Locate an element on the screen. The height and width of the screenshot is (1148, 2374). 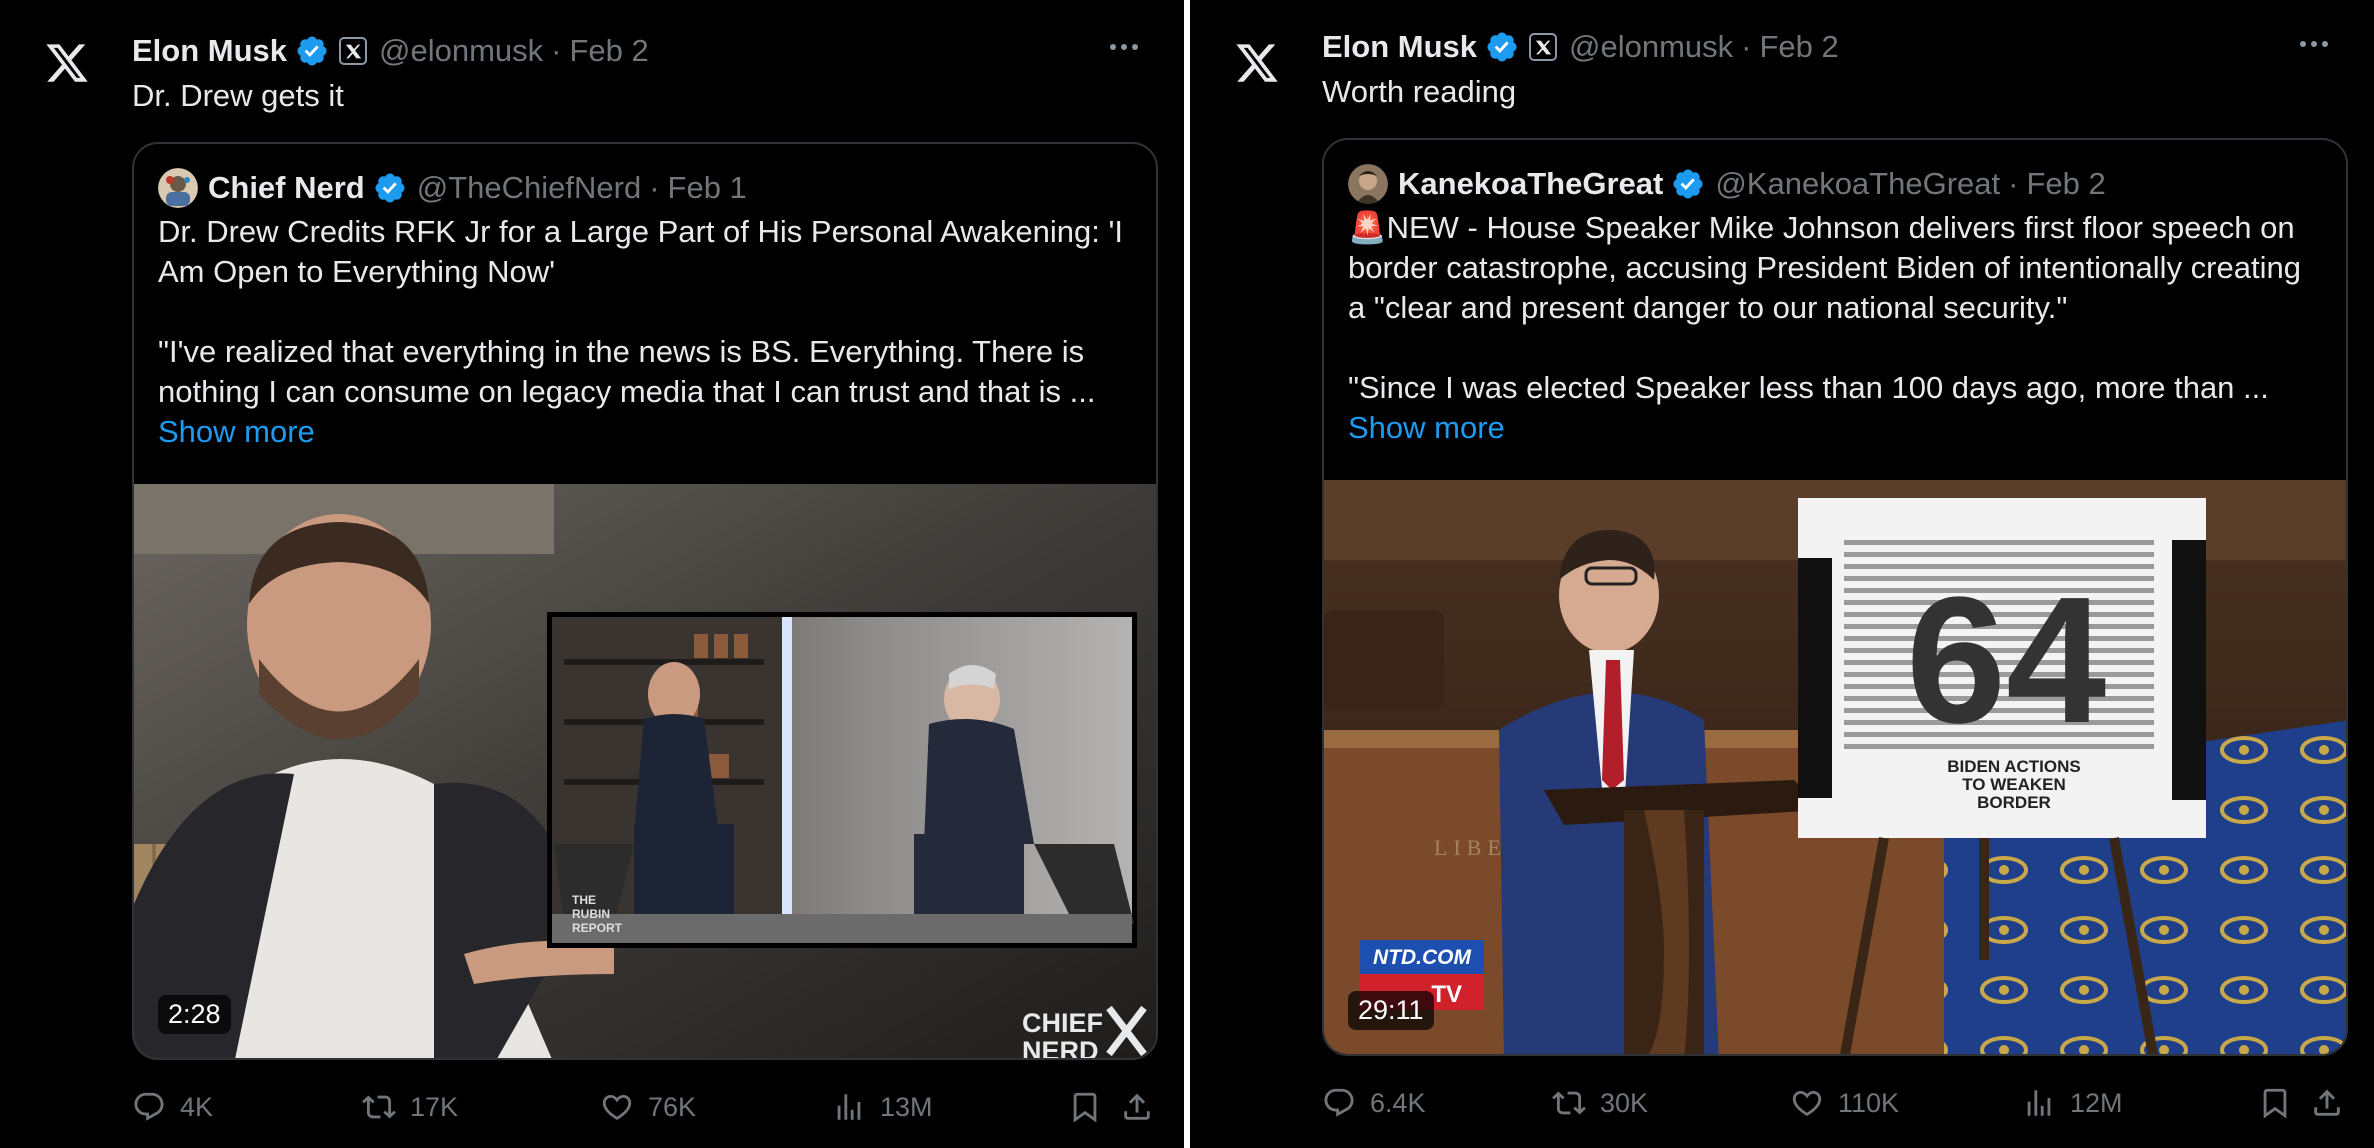
svg-text: BORDER is located at coordinates (2014, 802).